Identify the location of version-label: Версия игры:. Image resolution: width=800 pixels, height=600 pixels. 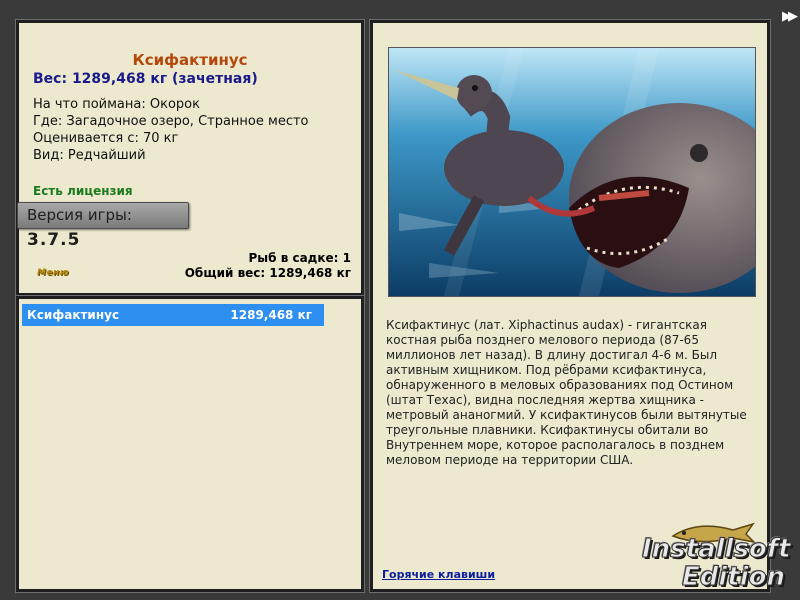
(79, 215).